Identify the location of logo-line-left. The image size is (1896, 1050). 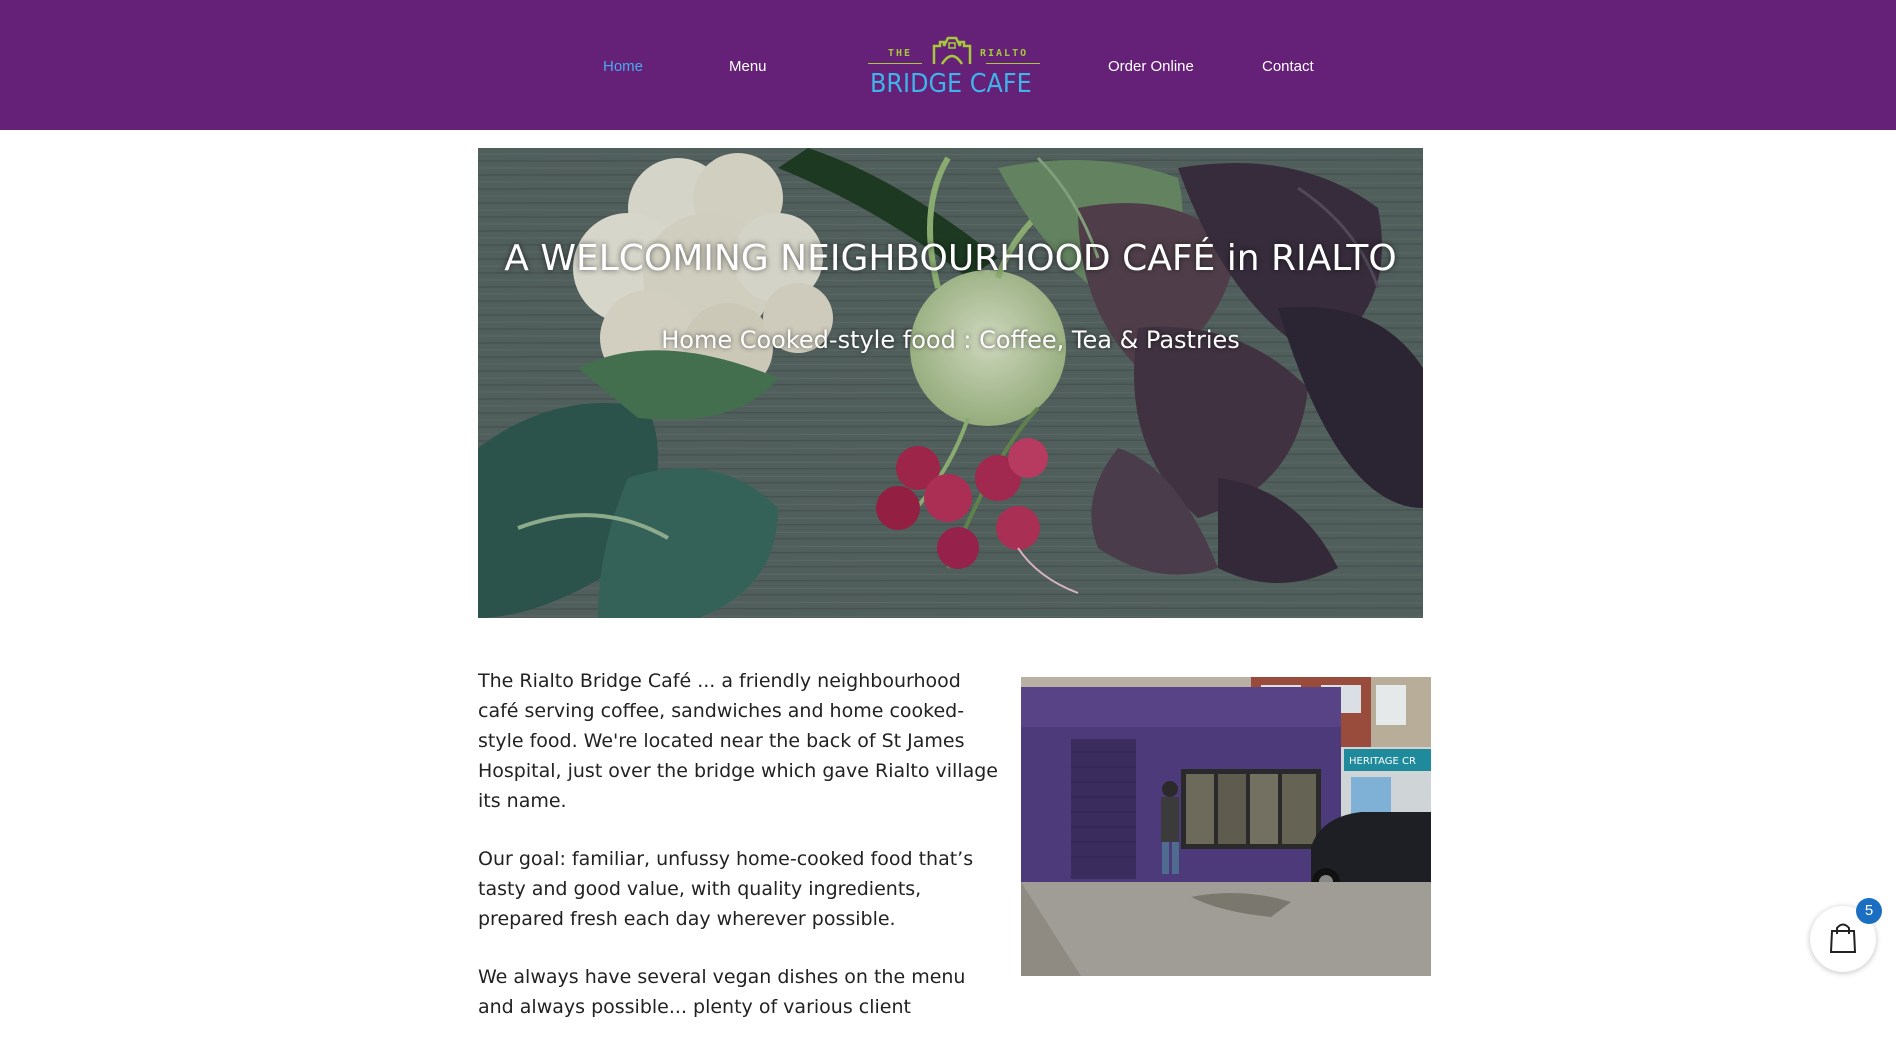
(895, 63).